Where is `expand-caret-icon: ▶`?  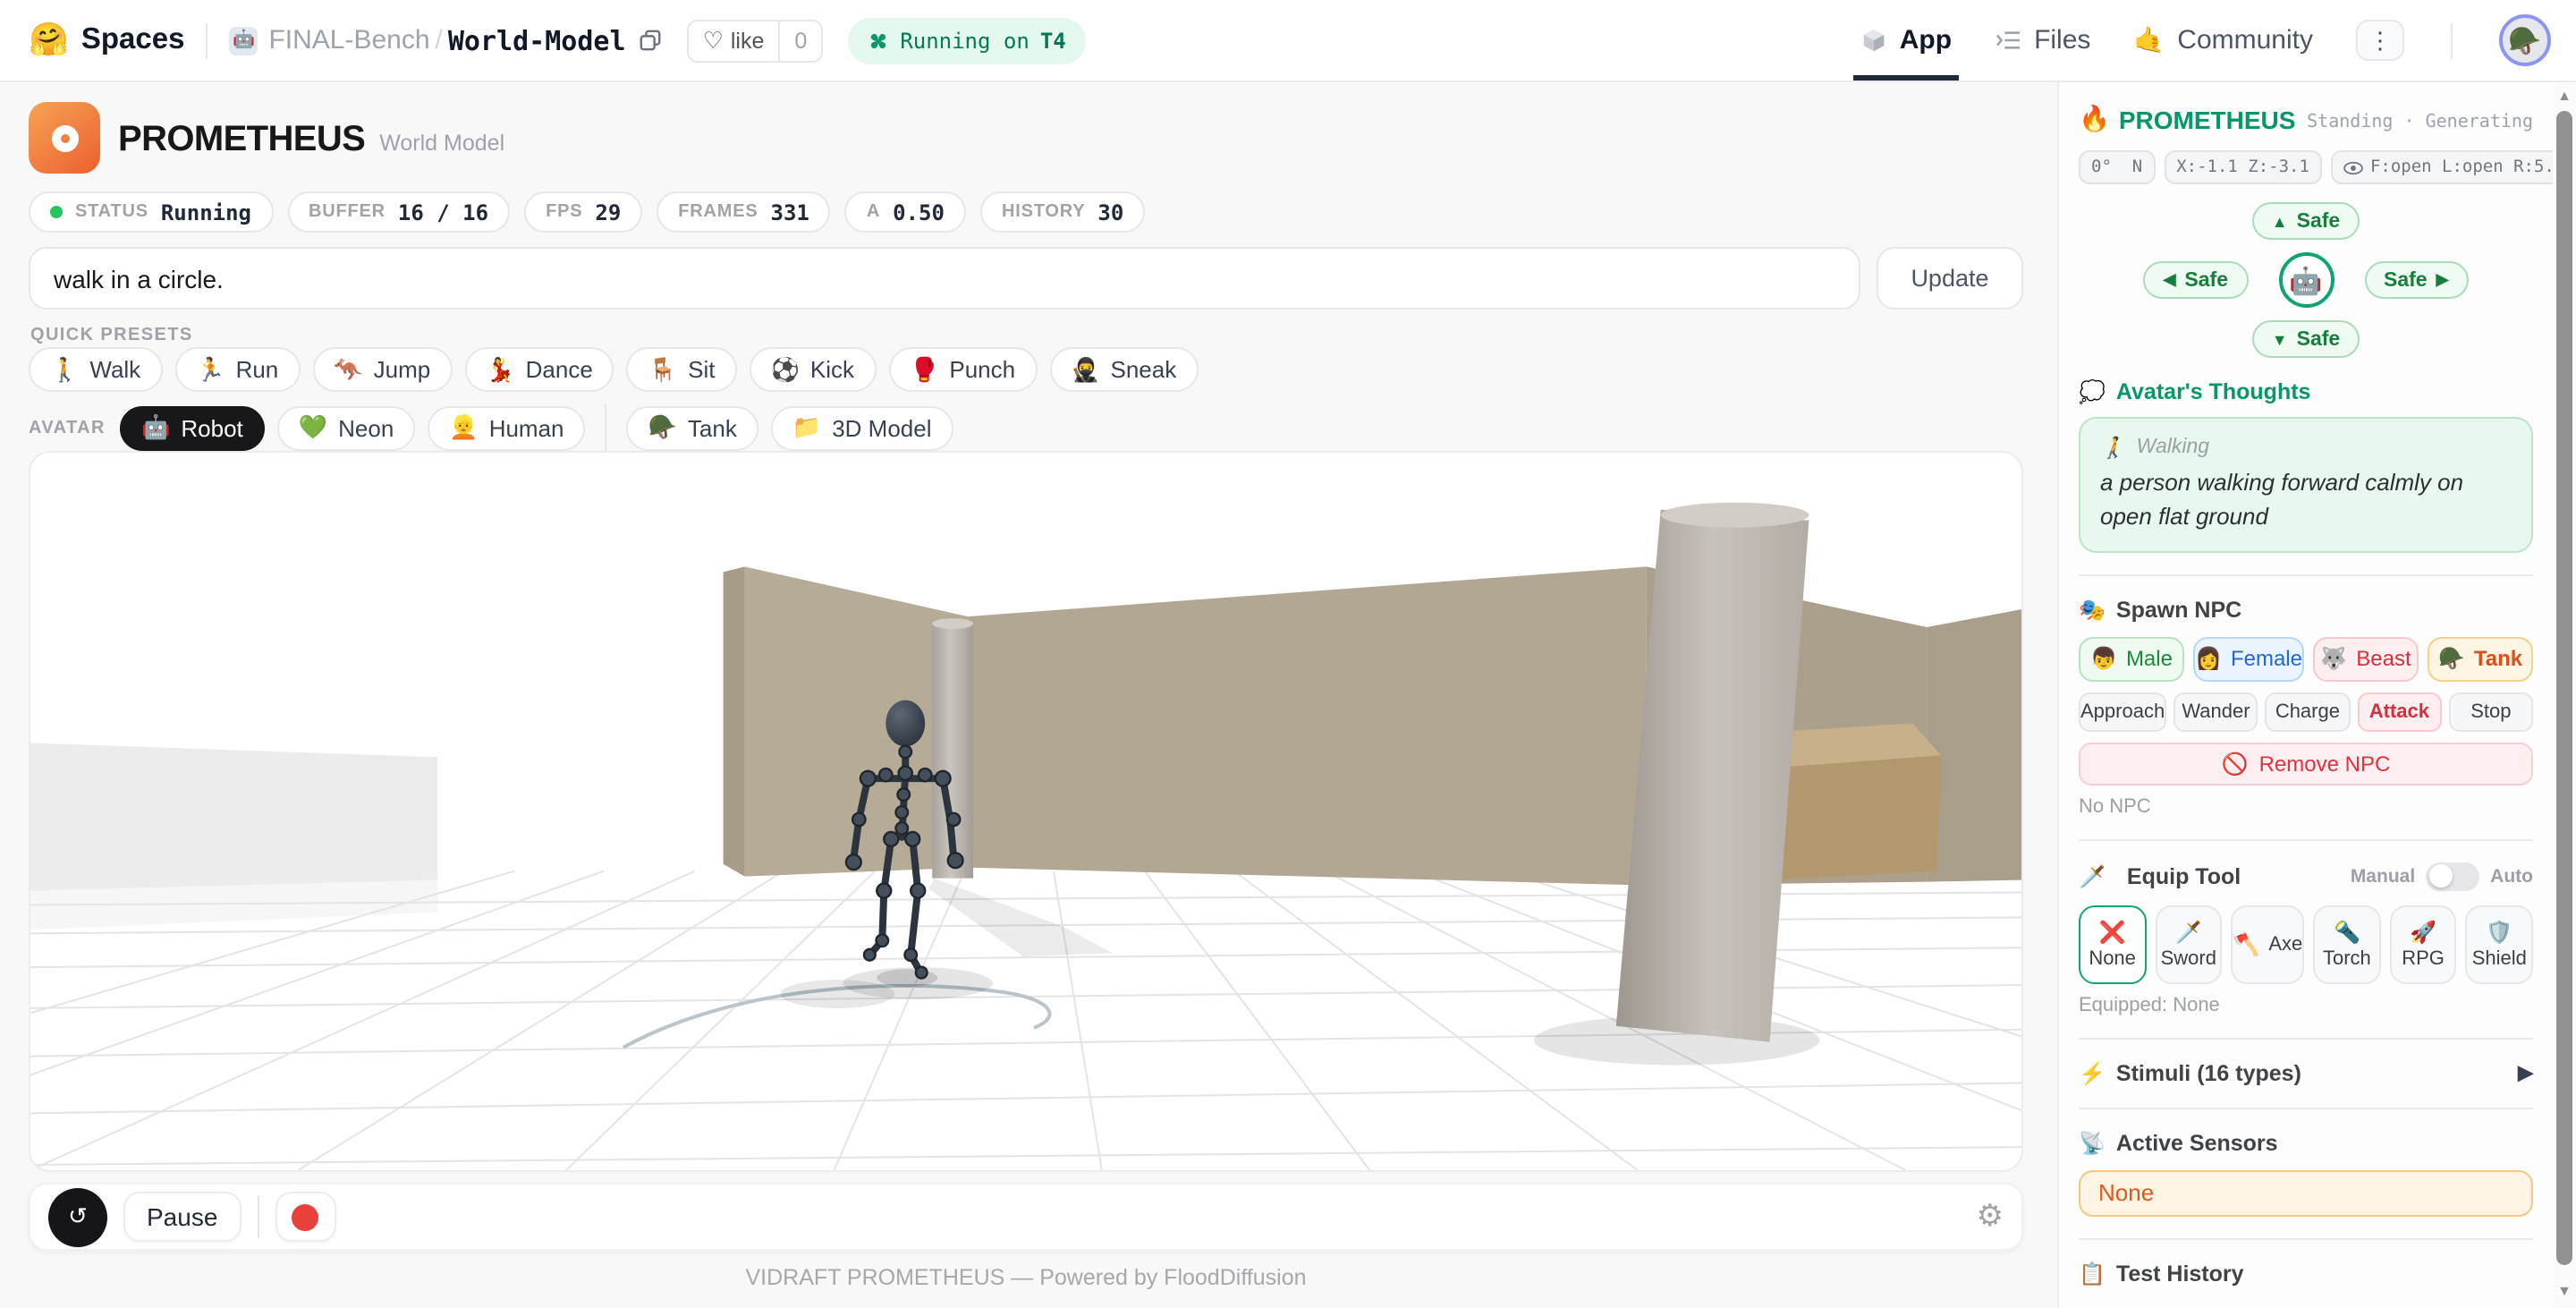
expand-caret-icon: ▶ is located at coordinates (2525, 1072).